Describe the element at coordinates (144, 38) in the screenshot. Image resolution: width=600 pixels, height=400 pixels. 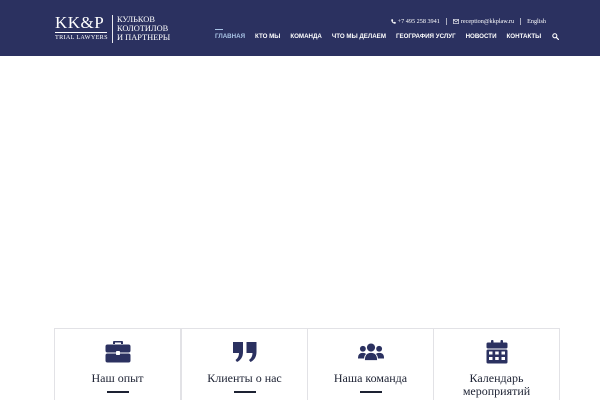
I see `logo-name-line: И ПАРТНЕРЫ` at that location.